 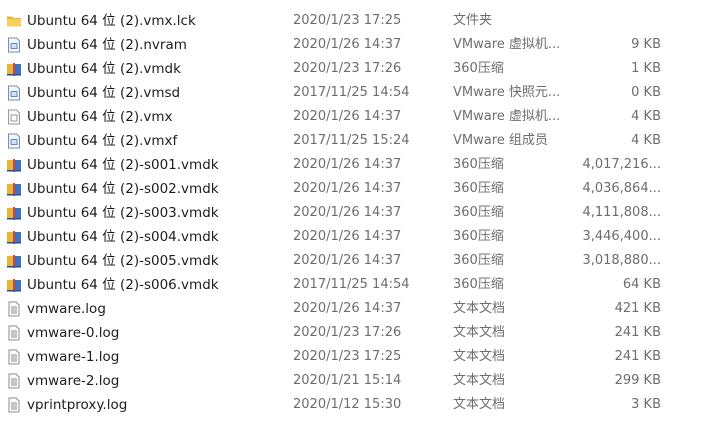 What do you see at coordinates (107, 45) in the screenshot?
I see `file-name: Ubuntu 64 位 (2).nvram` at bounding box center [107, 45].